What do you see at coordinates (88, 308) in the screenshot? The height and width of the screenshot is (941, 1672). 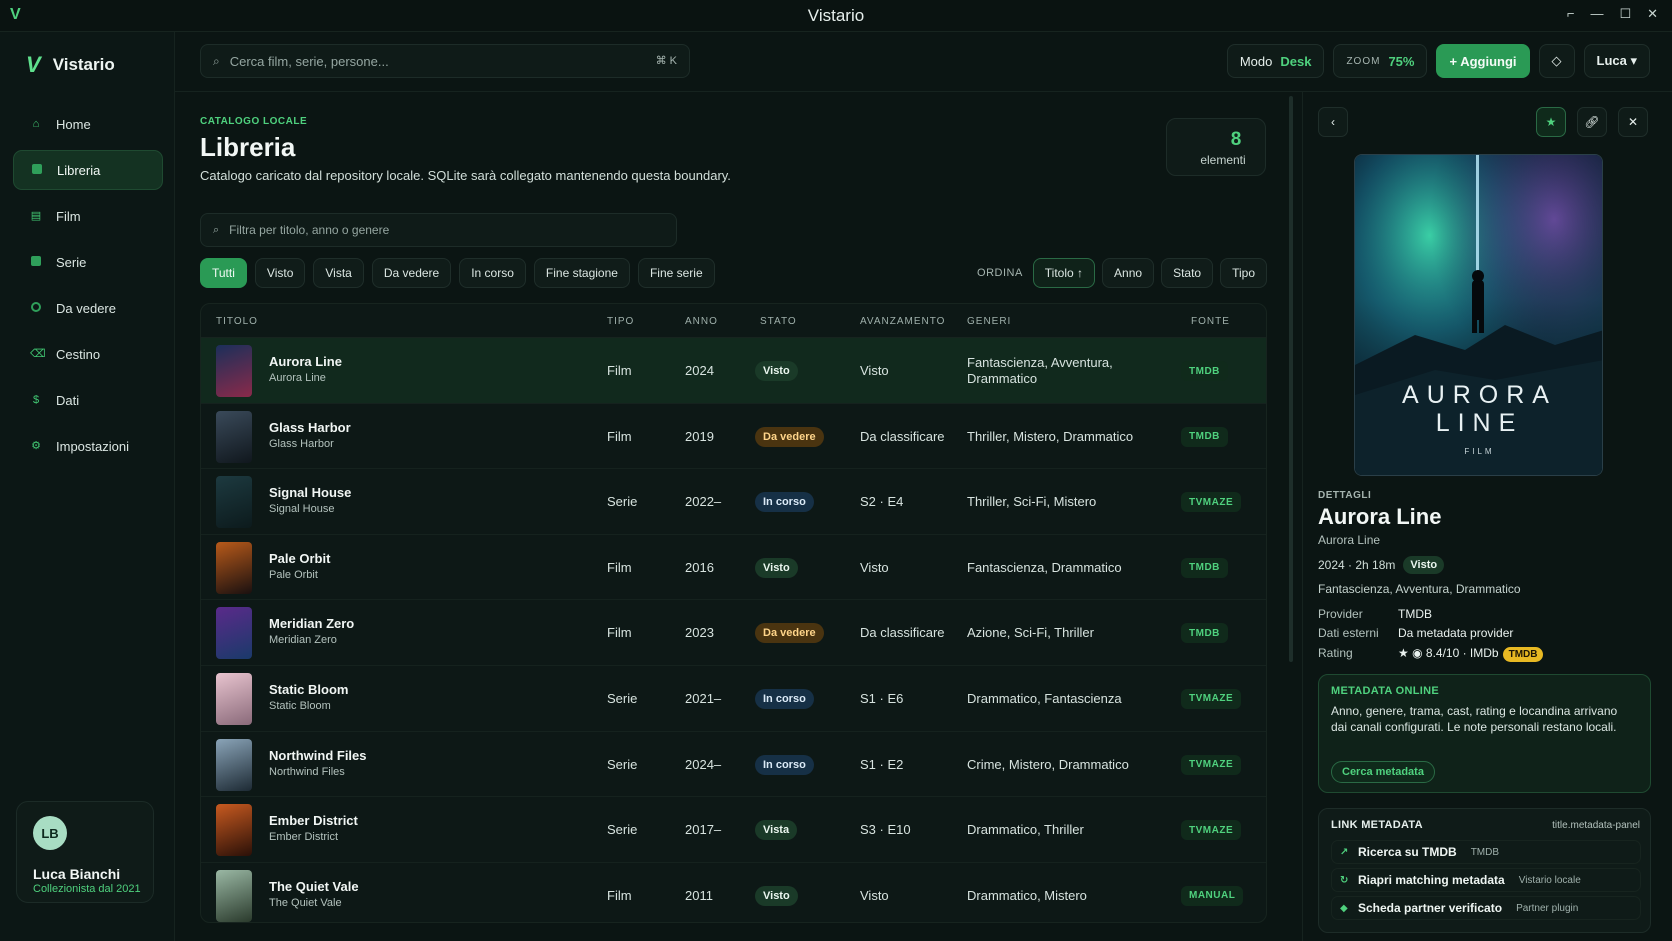 I see `sidebar-item-da-vedere: Da vedere` at bounding box center [88, 308].